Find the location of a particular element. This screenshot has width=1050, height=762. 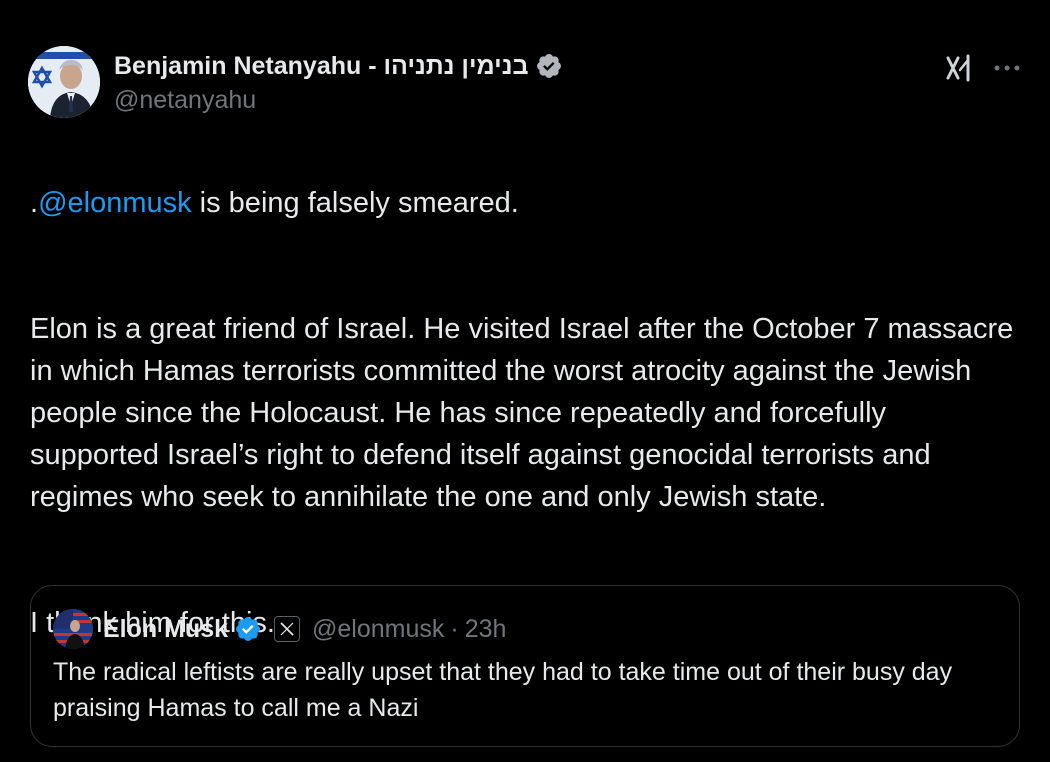

quoted-author-handle: @elonmusk is located at coordinates (378, 629).